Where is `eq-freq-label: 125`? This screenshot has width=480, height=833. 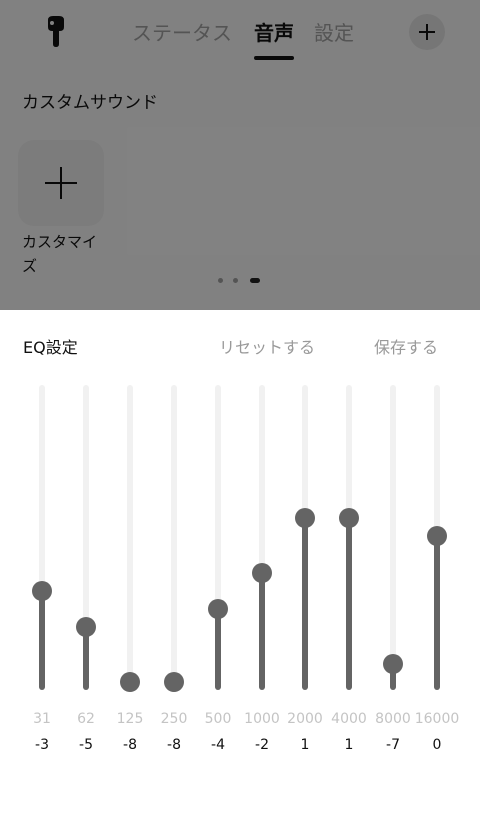
eq-freq-label: 125 is located at coordinates (130, 719).